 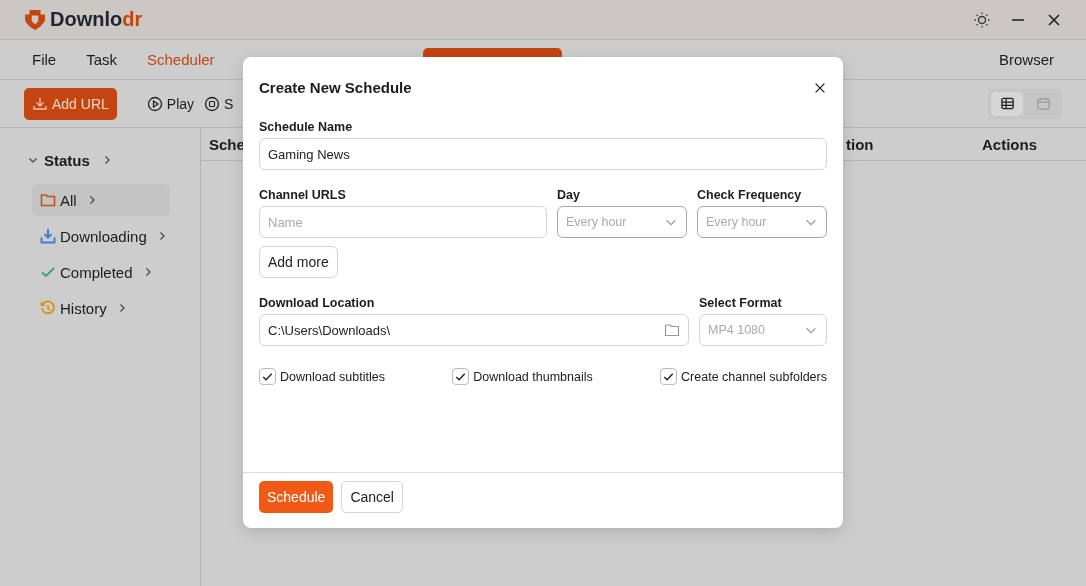 I want to click on menu-item: Browser, so click(x=1026, y=59).